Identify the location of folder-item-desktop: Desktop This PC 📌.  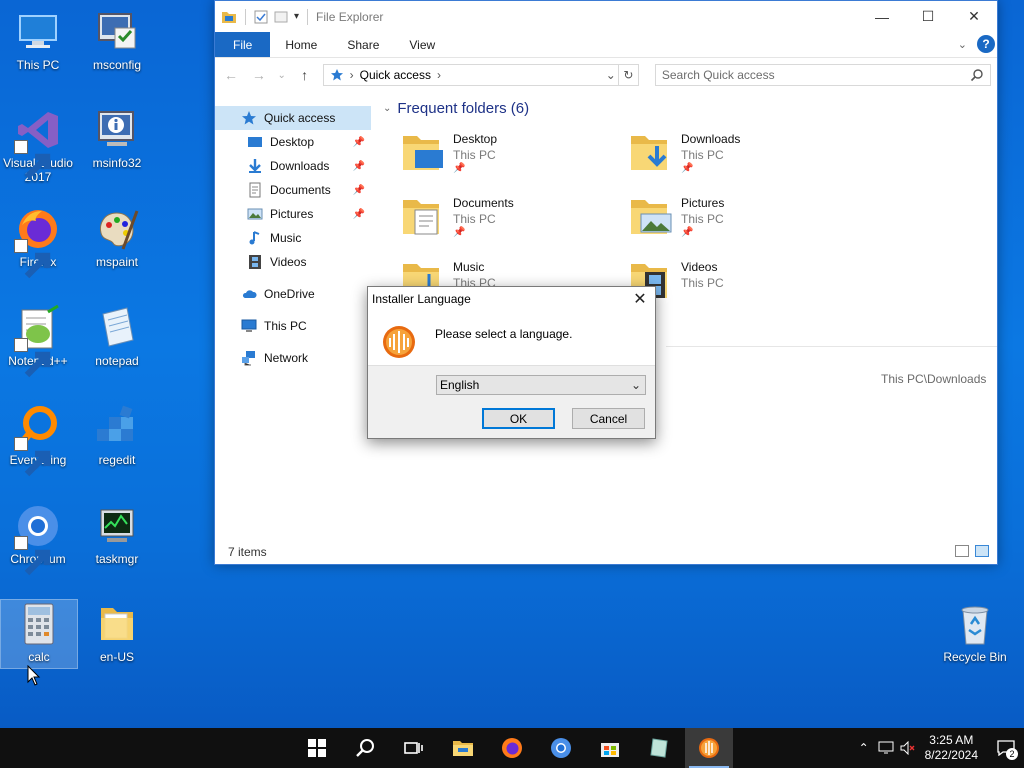
(511, 158).